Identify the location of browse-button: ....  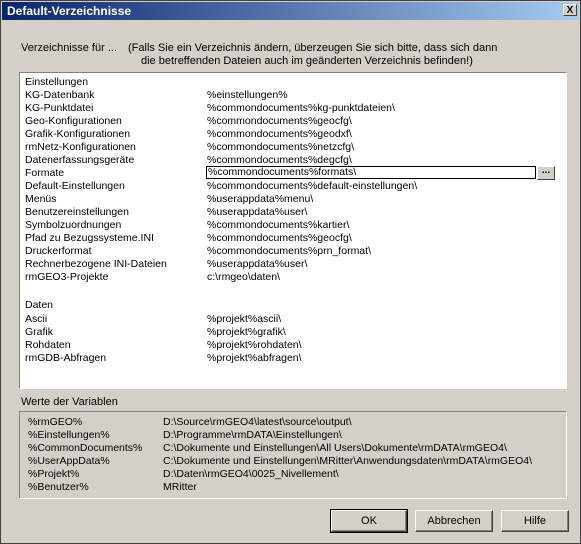
(546, 173).